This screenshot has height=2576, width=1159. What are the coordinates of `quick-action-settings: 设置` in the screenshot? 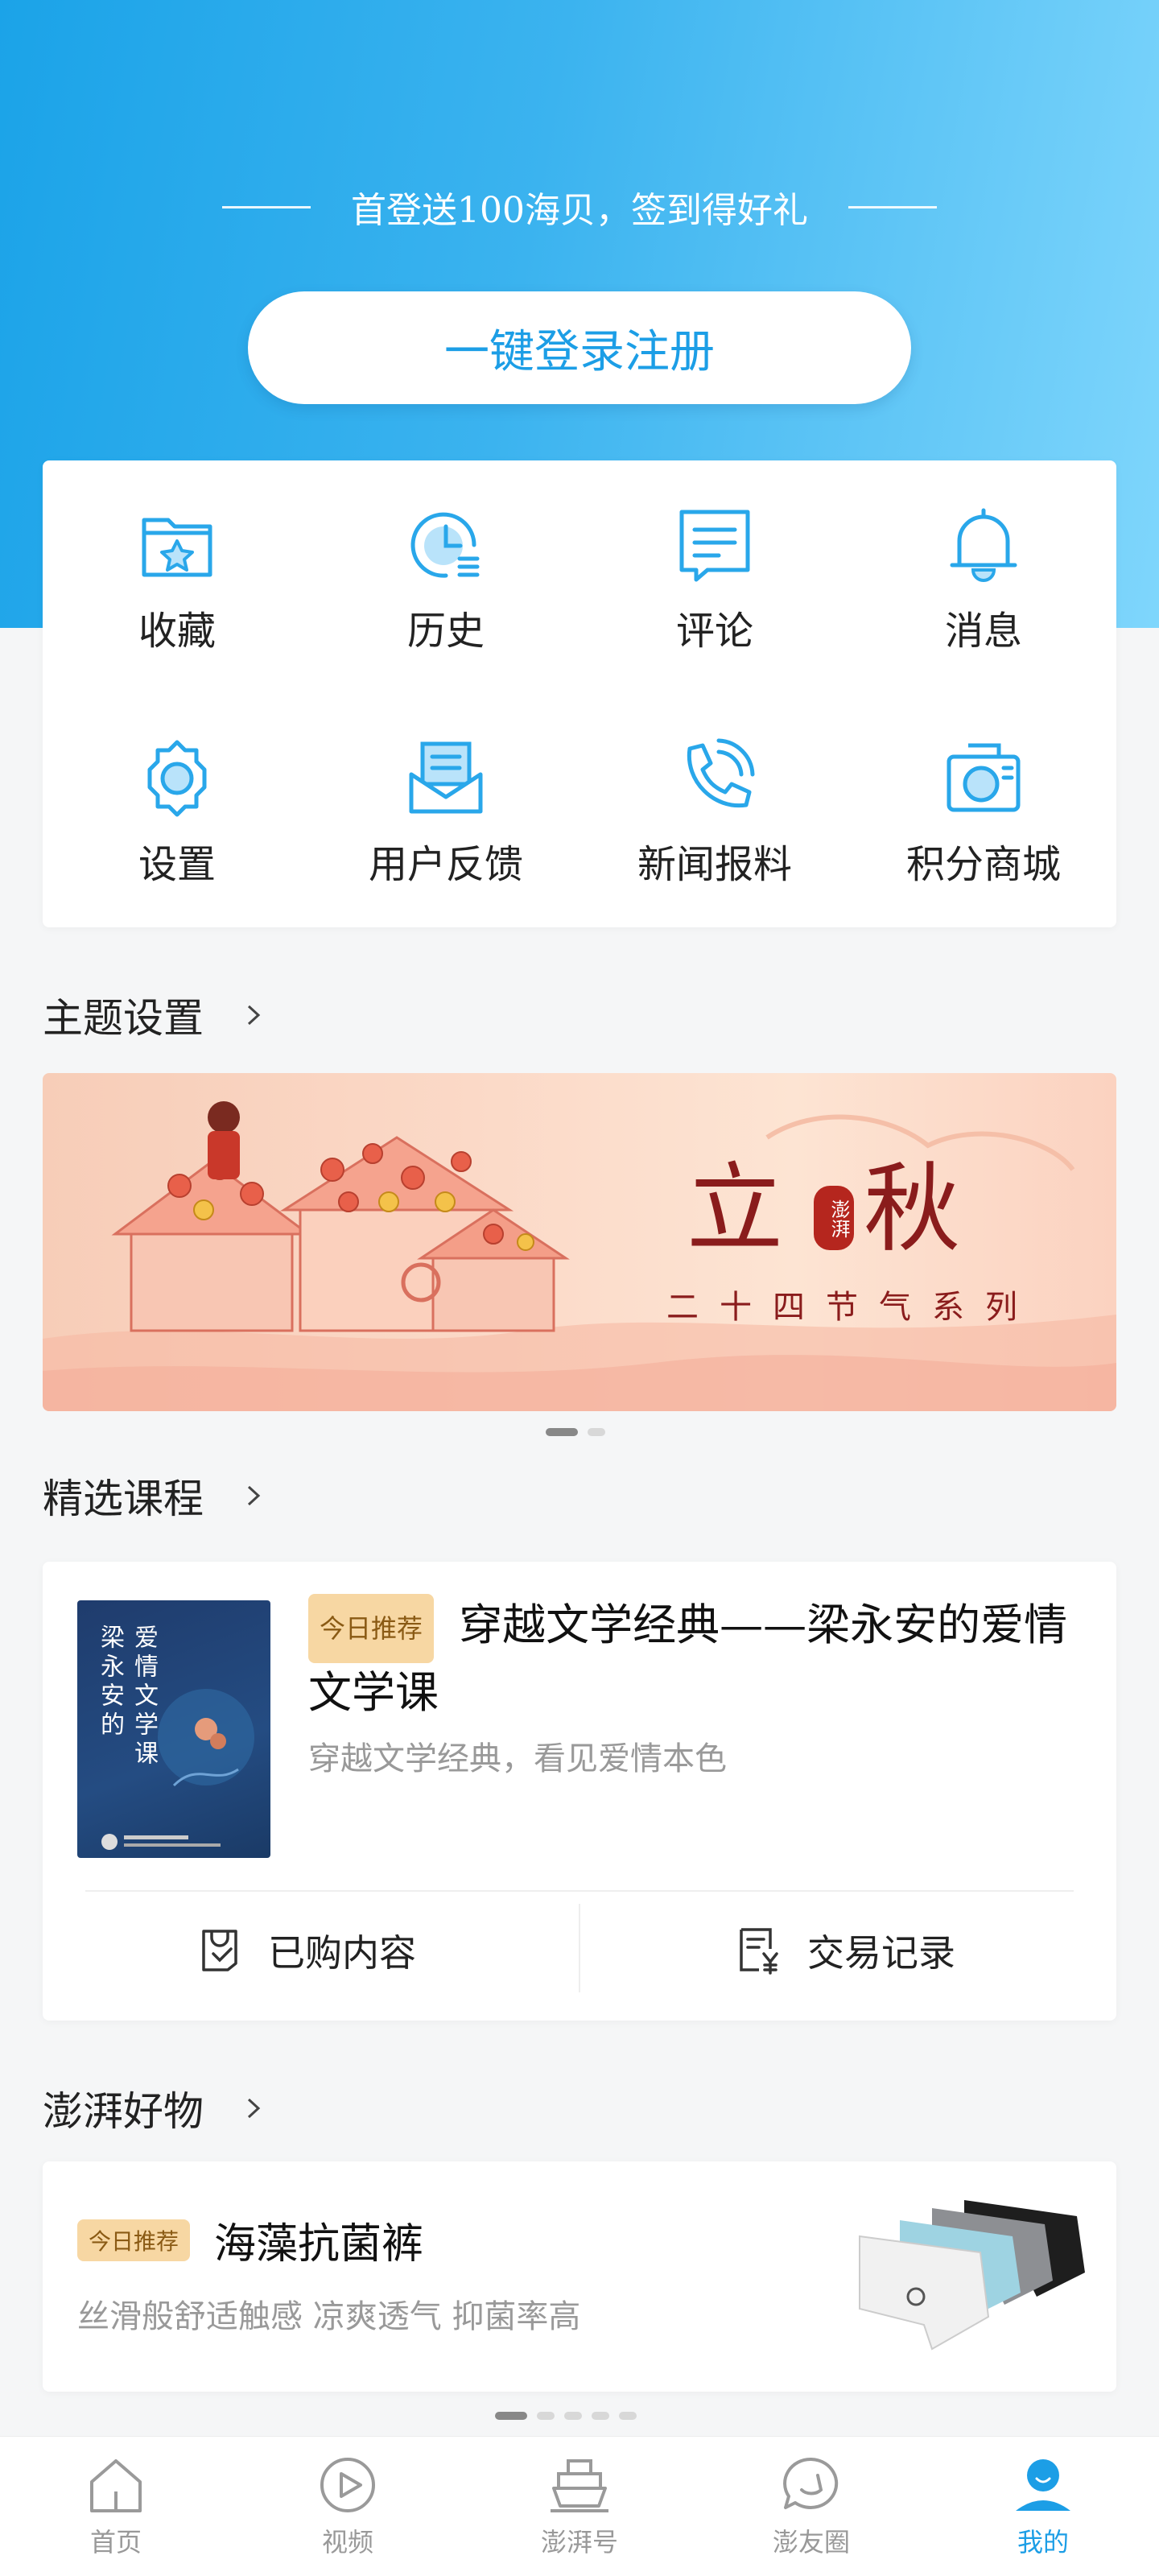 It's located at (177, 794).